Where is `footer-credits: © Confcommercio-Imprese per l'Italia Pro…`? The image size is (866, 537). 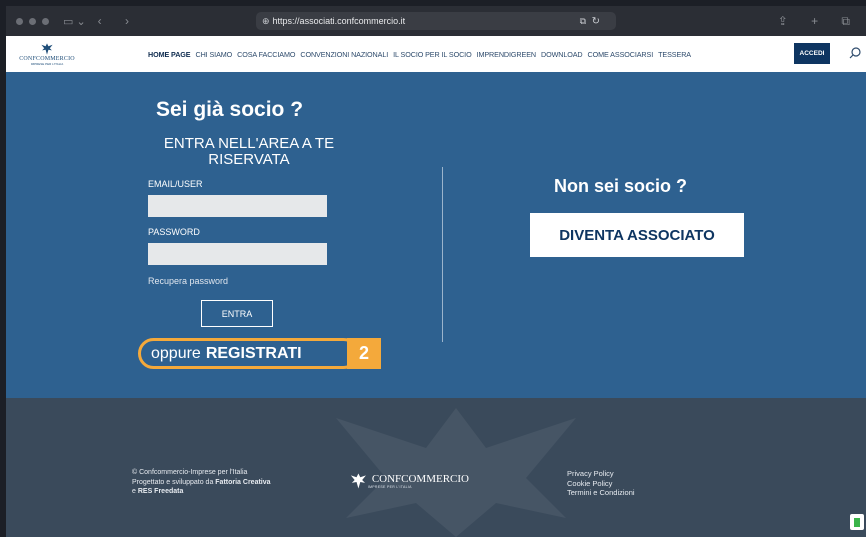 footer-credits: © Confcommercio-Imprese per l'Italia Pro… is located at coordinates (201, 482).